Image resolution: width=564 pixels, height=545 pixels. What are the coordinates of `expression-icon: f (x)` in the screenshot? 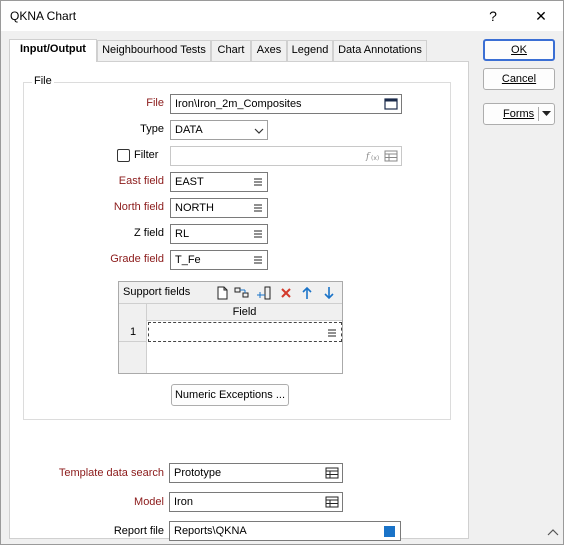 It's located at (373, 156).